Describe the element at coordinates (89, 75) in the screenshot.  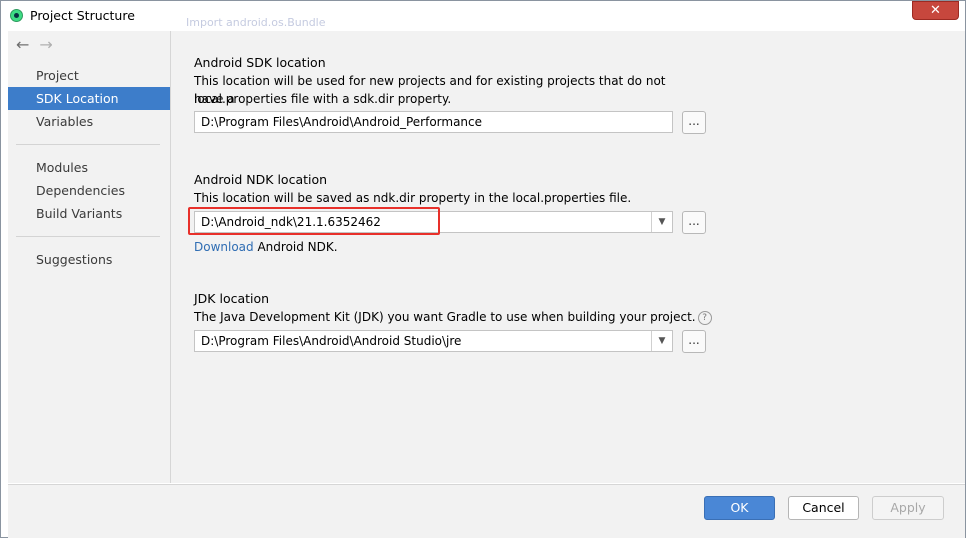
I see `sidebar-item-project: Project` at that location.